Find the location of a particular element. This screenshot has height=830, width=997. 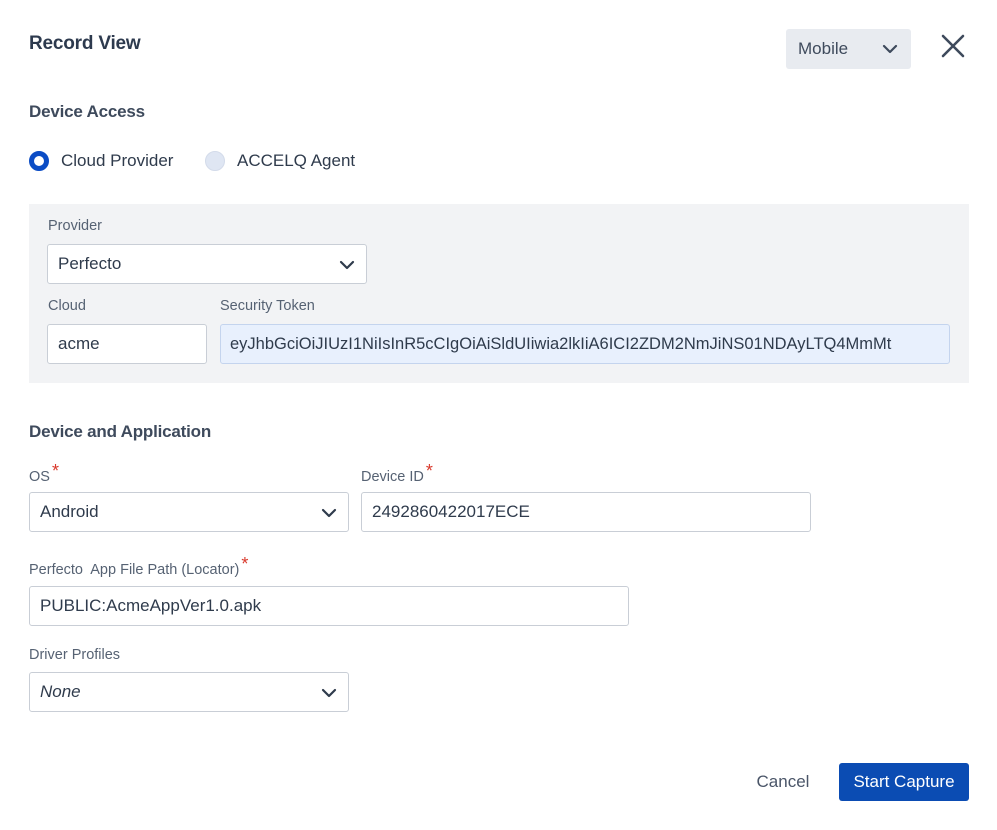

app-file-path-input: PUBLIC:AcmeAppVer1.0.apk is located at coordinates (329, 606).